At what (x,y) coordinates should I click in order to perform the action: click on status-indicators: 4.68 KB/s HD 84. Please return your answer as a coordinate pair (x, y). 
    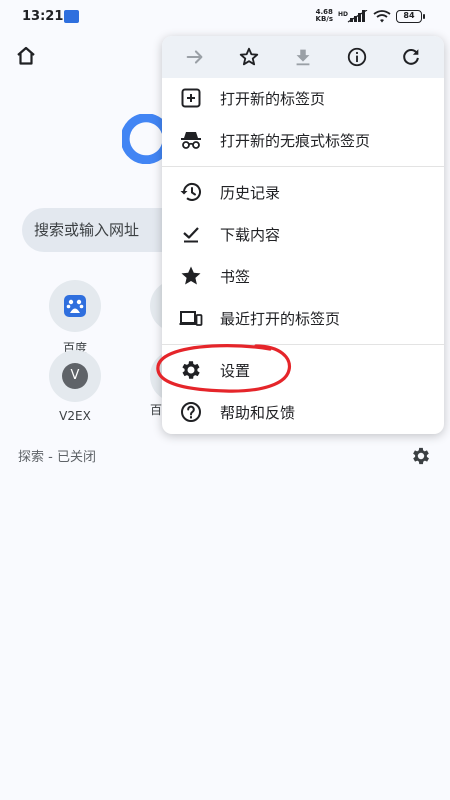
    Looking at the image, I should click on (370, 16).